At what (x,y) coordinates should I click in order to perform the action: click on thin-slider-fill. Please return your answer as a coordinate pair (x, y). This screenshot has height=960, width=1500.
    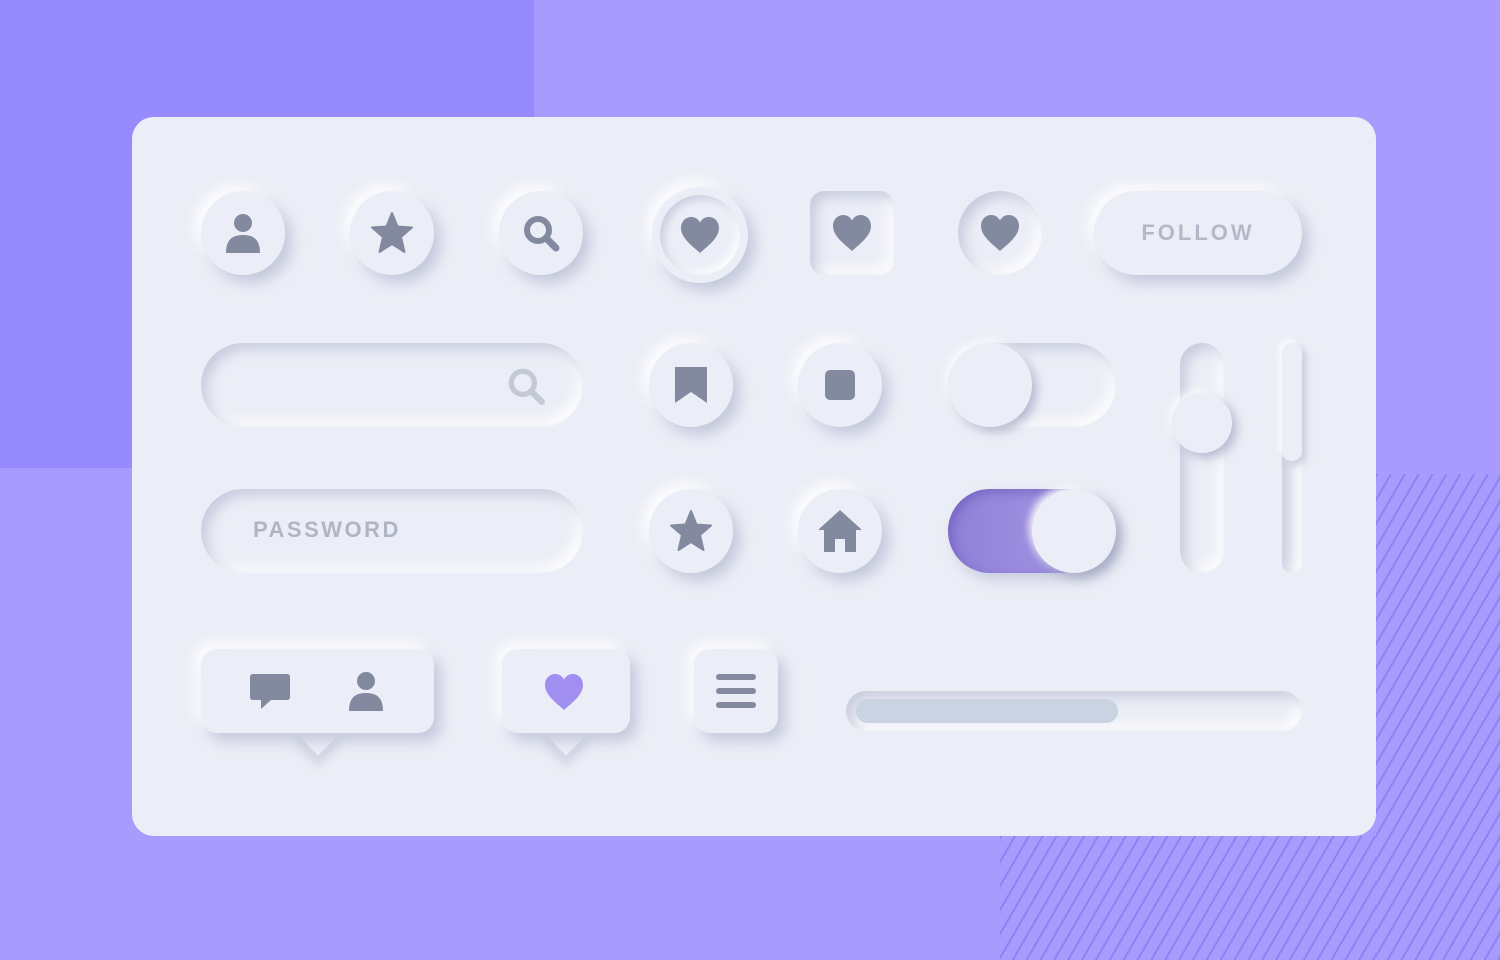
    Looking at the image, I should click on (1292, 402).